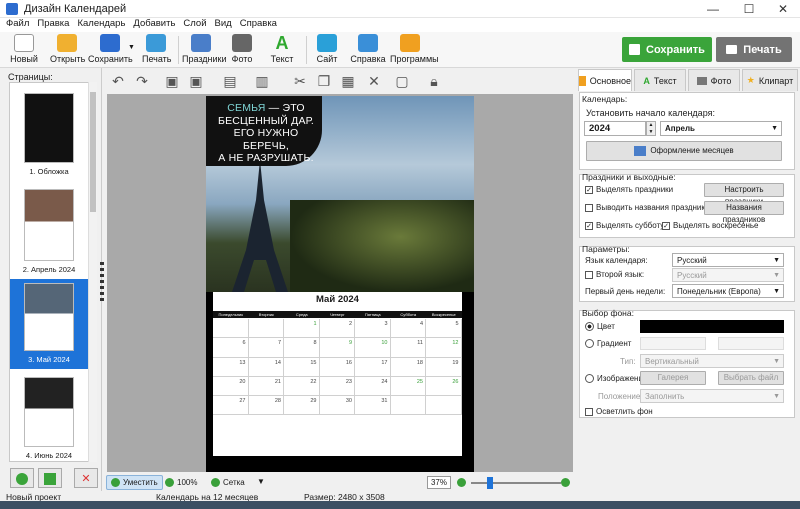 The height and width of the screenshot is (509, 800). I want to click on bring-forward-icon: ▣, so click(172, 81).